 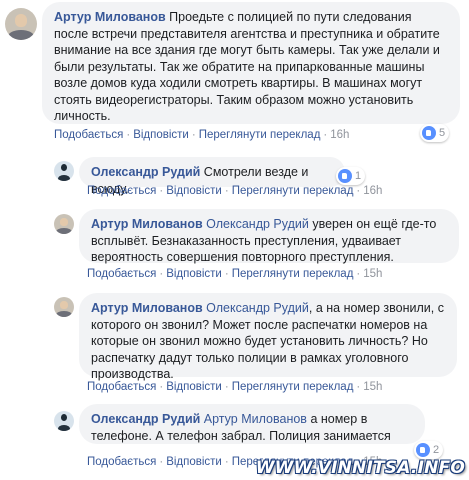 I want to click on reaction-count: 1, so click(x=351, y=176).